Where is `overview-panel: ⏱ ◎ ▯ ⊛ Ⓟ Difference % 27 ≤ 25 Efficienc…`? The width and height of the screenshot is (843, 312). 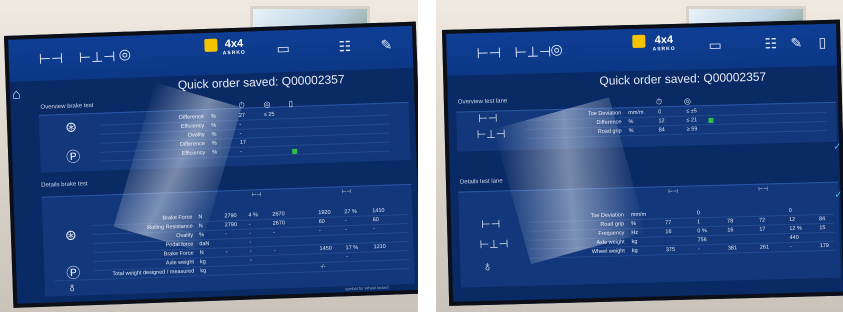
overview-panel: ⏱ ◎ ▯ ⊛ Ⓟ Difference % 27 ≤ 25 Efficienc… is located at coordinates (224, 135).